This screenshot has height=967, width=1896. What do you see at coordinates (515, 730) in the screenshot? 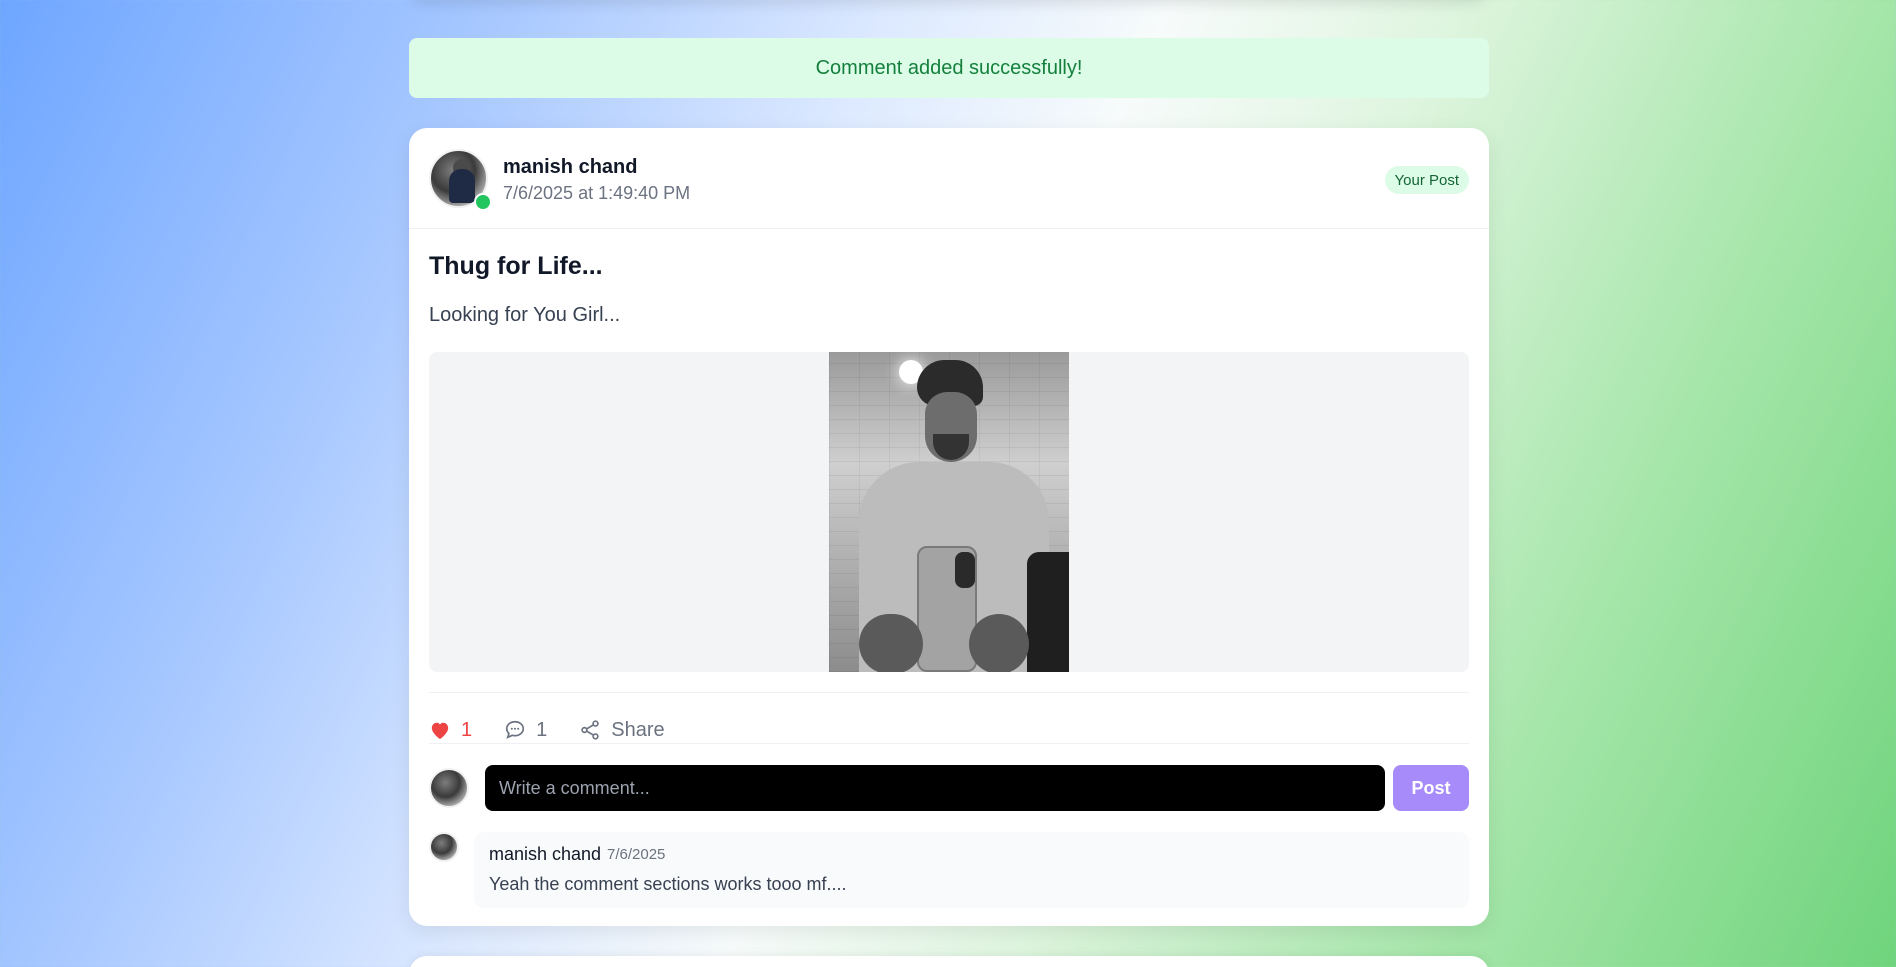
I see `chat-bubble-icon` at bounding box center [515, 730].